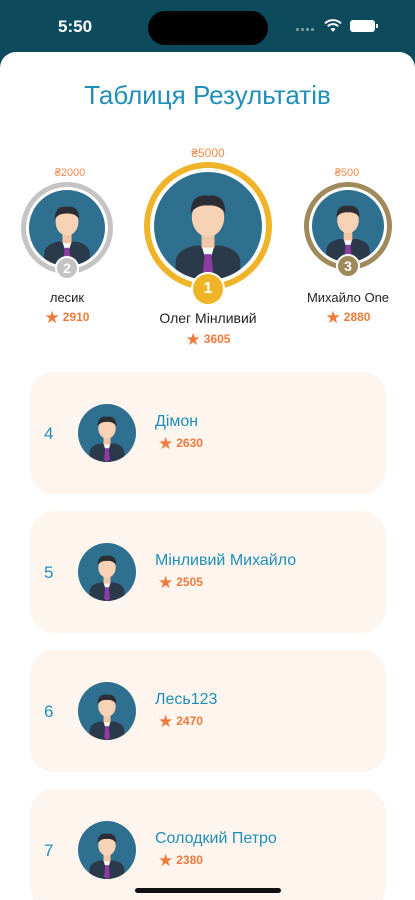  Describe the element at coordinates (306, 28) in the screenshot. I see `signal-icon` at that location.